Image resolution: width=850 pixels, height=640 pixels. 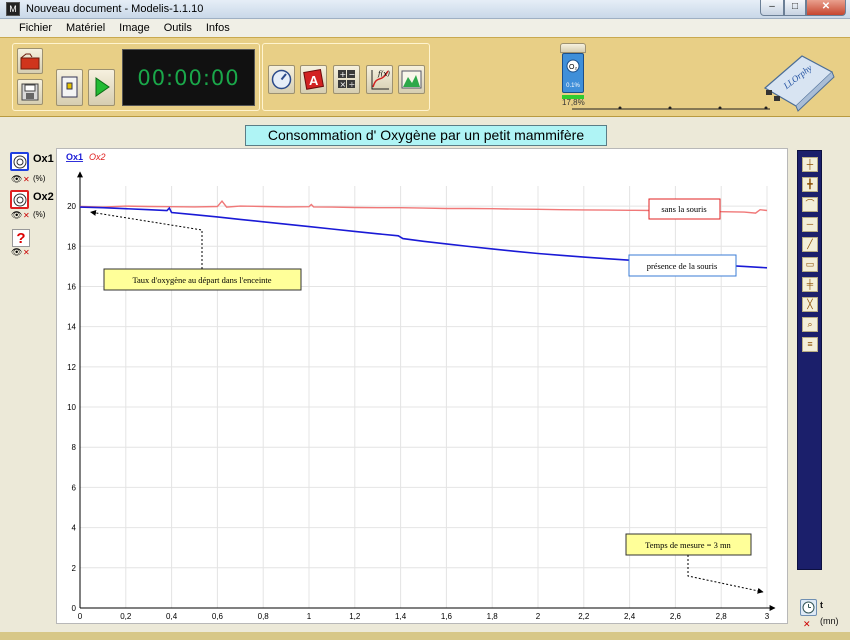 I want to click on calculator-button: + − × ÷, so click(x=346, y=79).